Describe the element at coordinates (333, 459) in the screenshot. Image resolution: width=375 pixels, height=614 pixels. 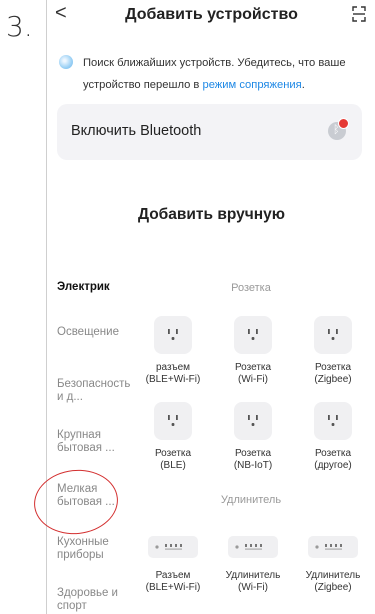
I see `device-label: Розетка (другое)` at that location.